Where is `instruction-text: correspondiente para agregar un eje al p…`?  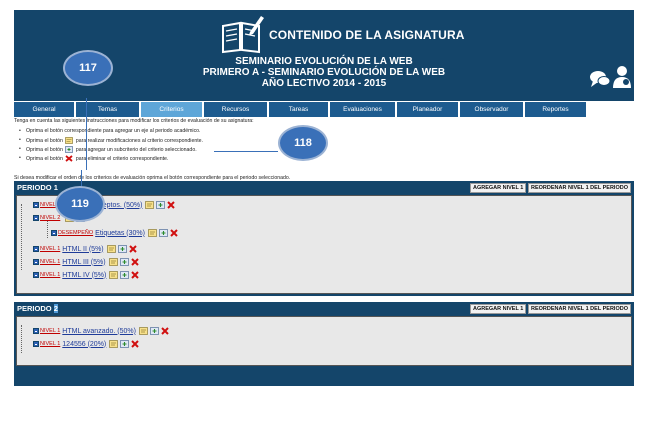
instruction-text: correspondiente para agregar un eje al p… is located at coordinates (132, 131).